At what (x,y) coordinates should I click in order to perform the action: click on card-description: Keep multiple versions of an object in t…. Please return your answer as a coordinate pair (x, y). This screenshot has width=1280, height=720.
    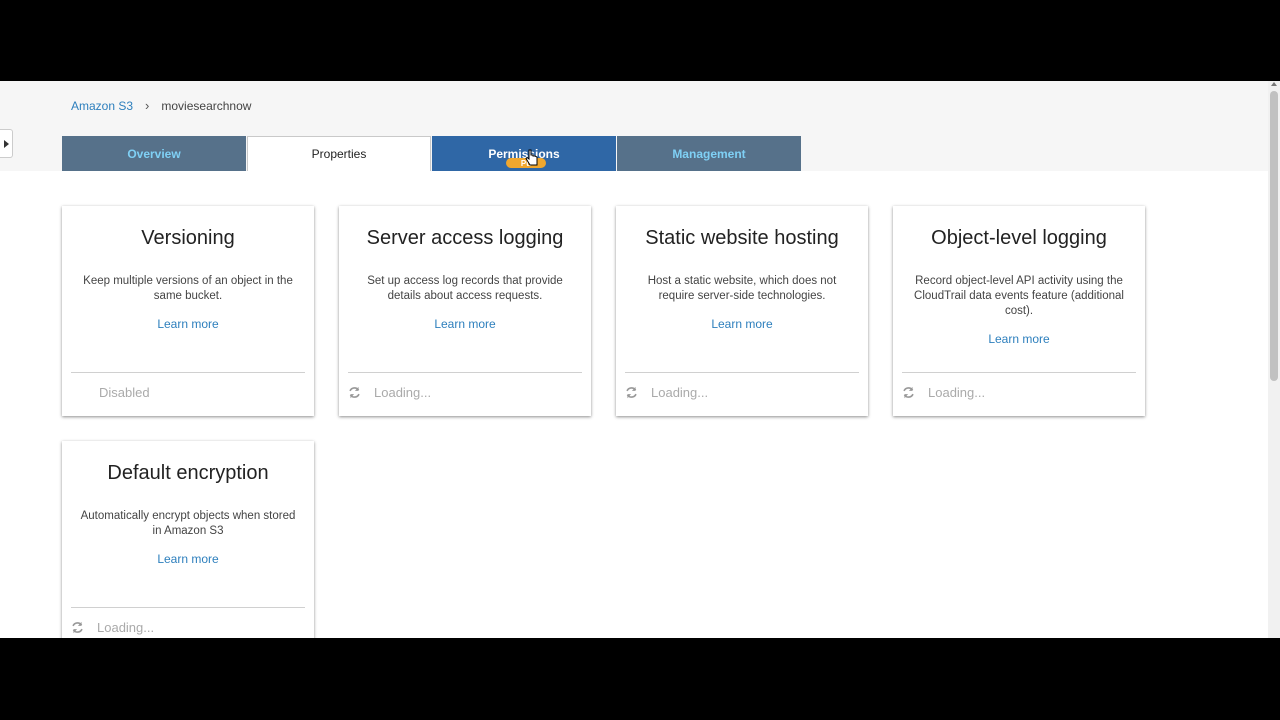
    Looking at the image, I should click on (188, 288).